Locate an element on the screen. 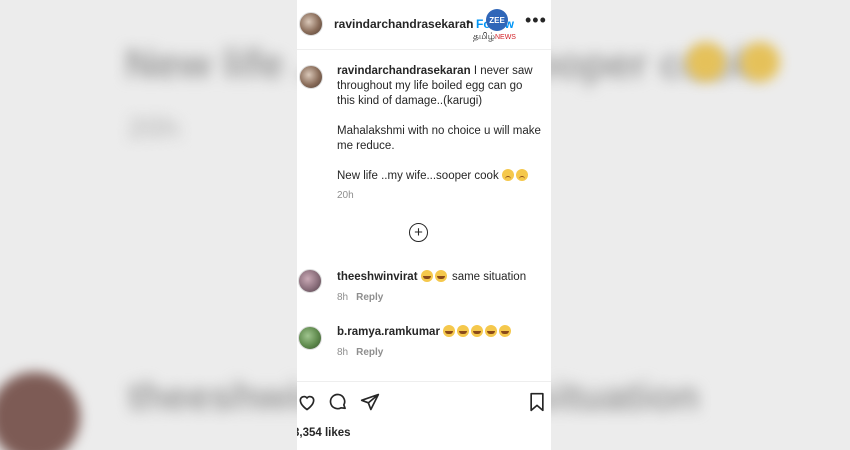 The image size is (850, 450). actions-divider is located at coordinates (424, 381).